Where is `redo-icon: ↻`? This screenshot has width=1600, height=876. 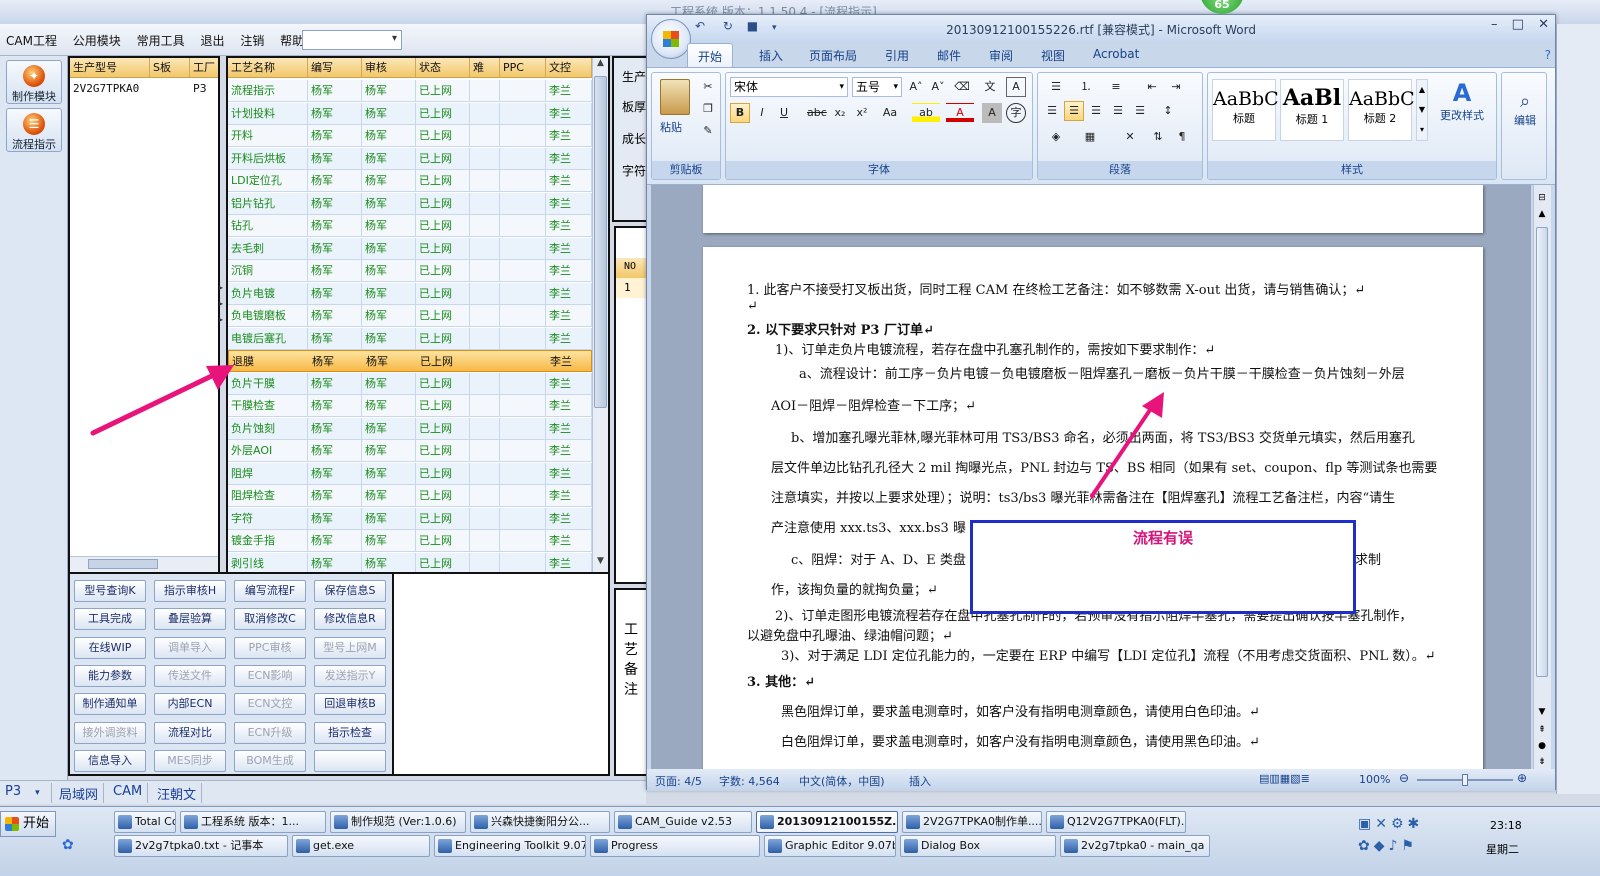
redo-icon: ↻ is located at coordinates (728, 26).